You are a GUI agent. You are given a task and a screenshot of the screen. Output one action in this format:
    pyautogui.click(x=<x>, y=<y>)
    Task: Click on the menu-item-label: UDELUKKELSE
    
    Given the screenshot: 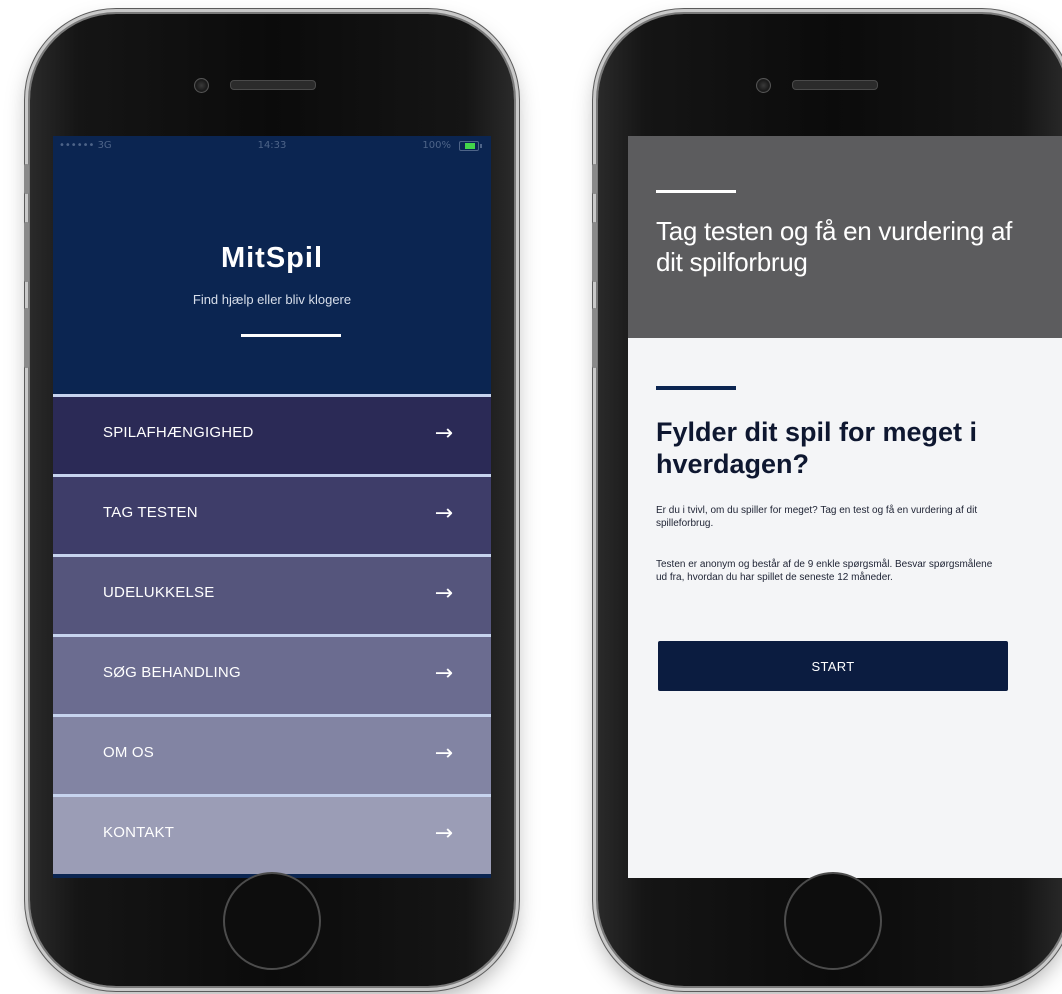 What is the action you would take?
    pyautogui.click(x=159, y=592)
    